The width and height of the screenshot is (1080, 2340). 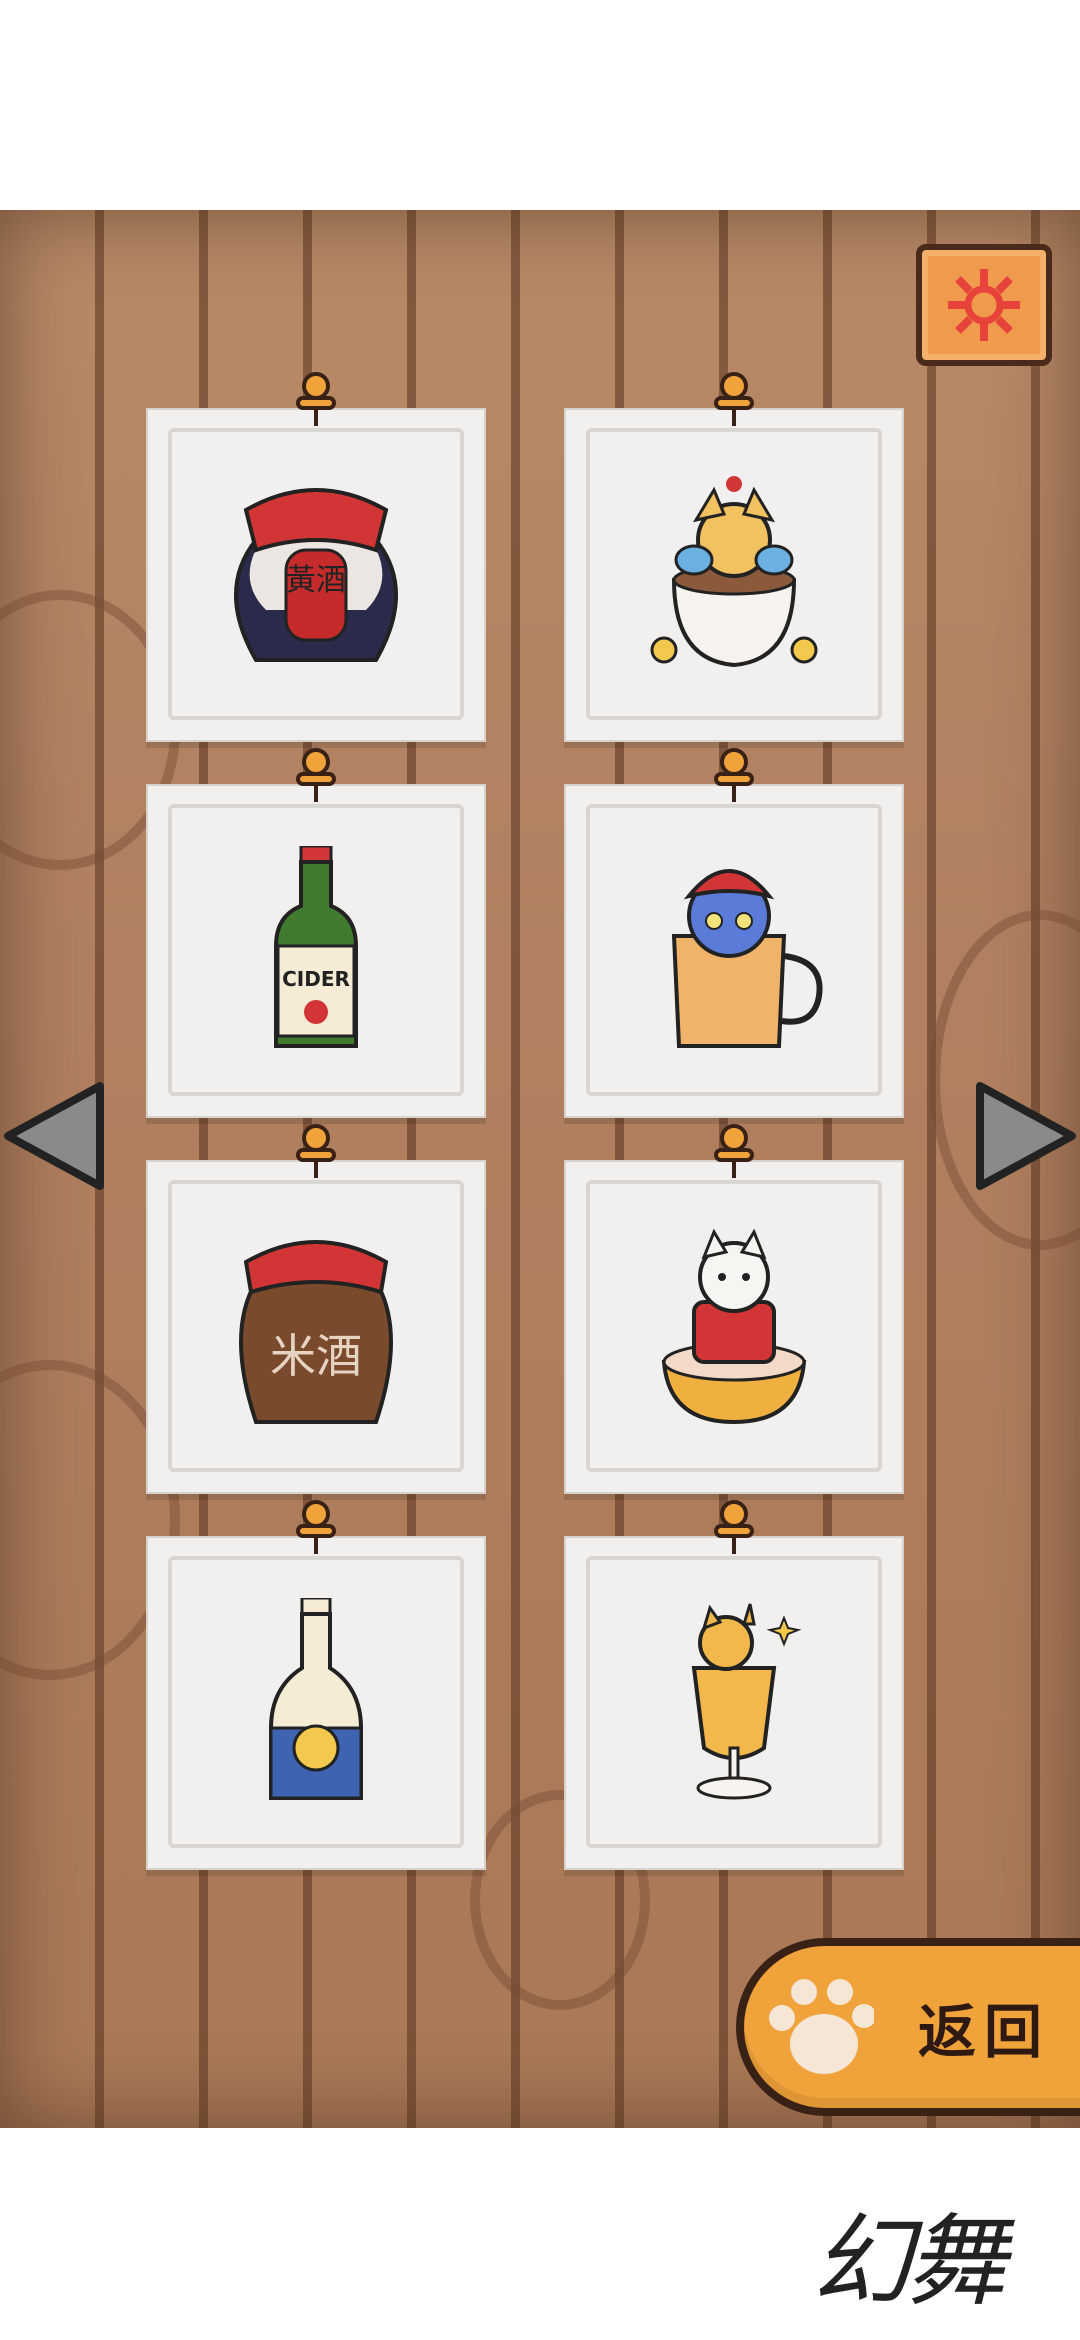 What do you see at coordinates (909, 2261) in the screenshot?
I see `watermark: 幻舞` at bounding box center [909, 2261].